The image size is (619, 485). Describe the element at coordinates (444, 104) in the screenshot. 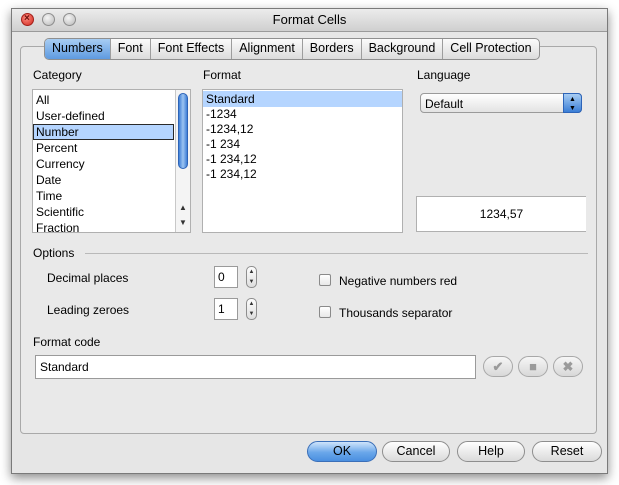

I see `language-value: Default` at that location.